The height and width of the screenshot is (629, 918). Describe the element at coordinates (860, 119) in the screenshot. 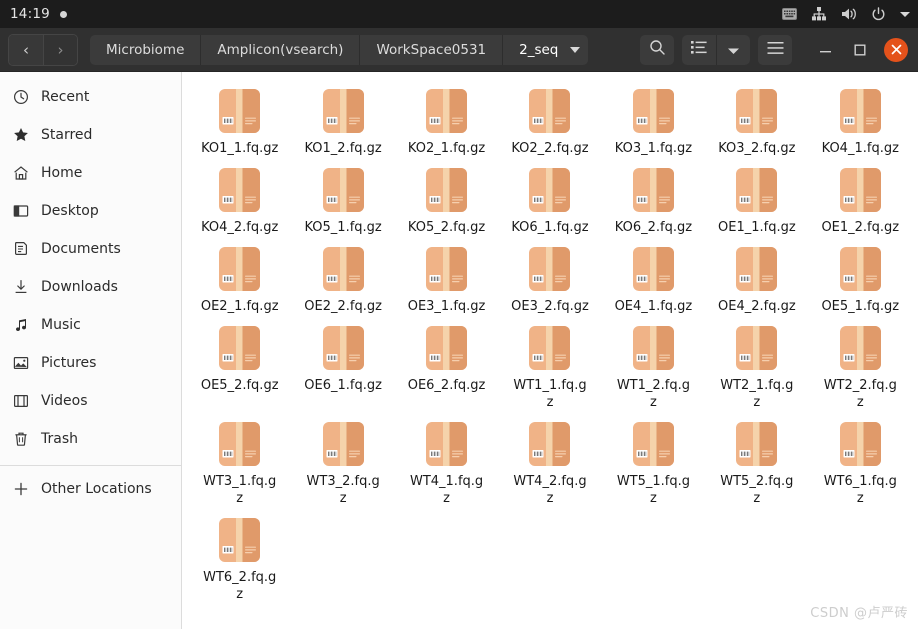

I see `file-item: KO4_1.fq.gz` at that location.